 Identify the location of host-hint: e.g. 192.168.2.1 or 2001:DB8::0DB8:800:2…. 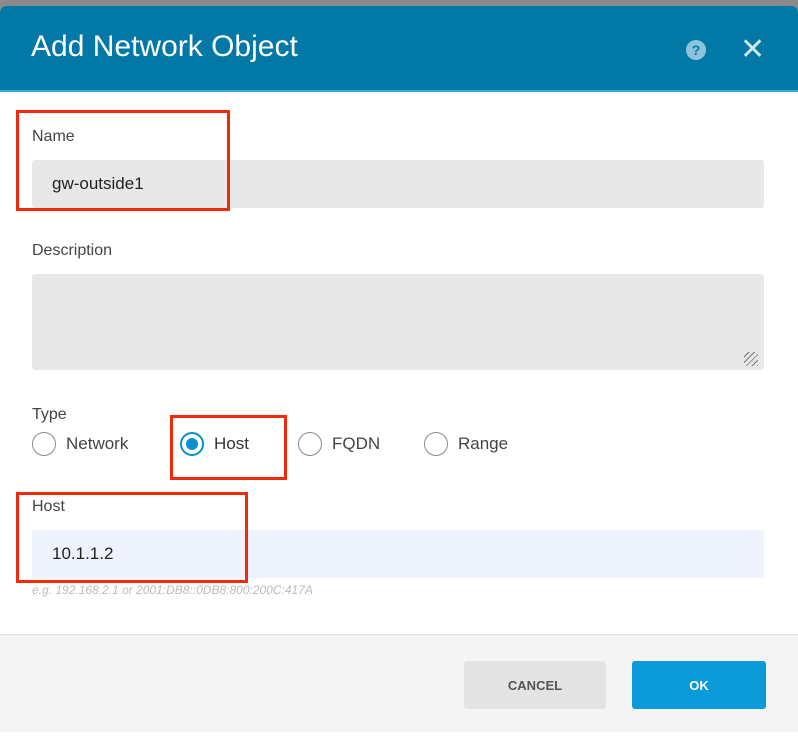
(172, 590).